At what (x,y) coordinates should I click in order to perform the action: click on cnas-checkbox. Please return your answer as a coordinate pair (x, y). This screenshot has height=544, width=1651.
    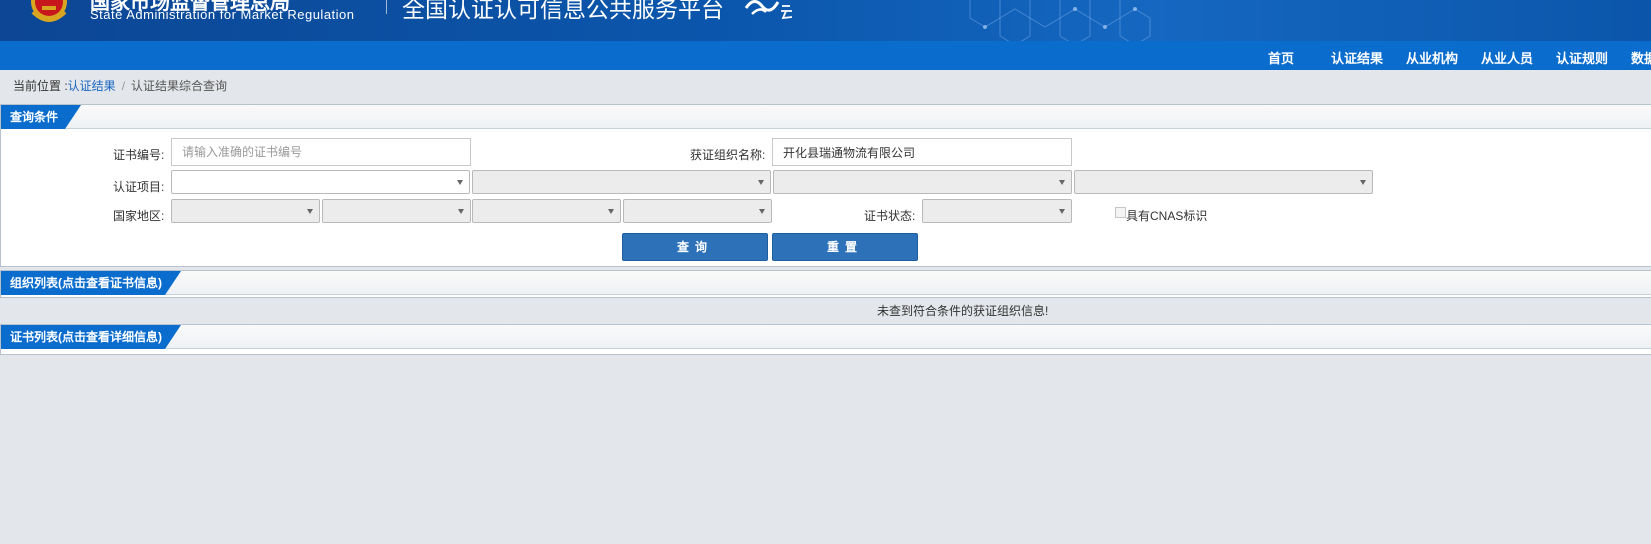
    Looking at the image, I should click on (1120, 212).